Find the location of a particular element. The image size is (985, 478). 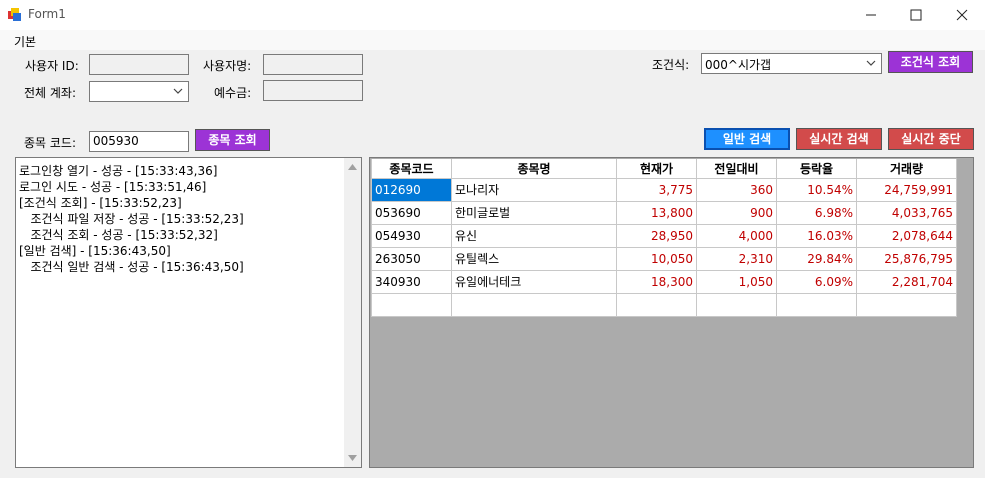

cell-name: 유틸렉스 is located at coordinates (534, 258).